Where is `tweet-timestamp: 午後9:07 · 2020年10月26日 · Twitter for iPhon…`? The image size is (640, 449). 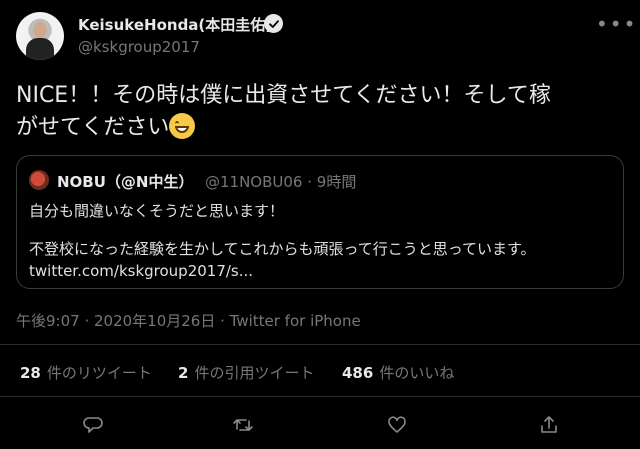 tweet-timestamp: 午後9:07 · 2020年10月26日 · Twitter for iPhon… is located at coordinates (188, 320).